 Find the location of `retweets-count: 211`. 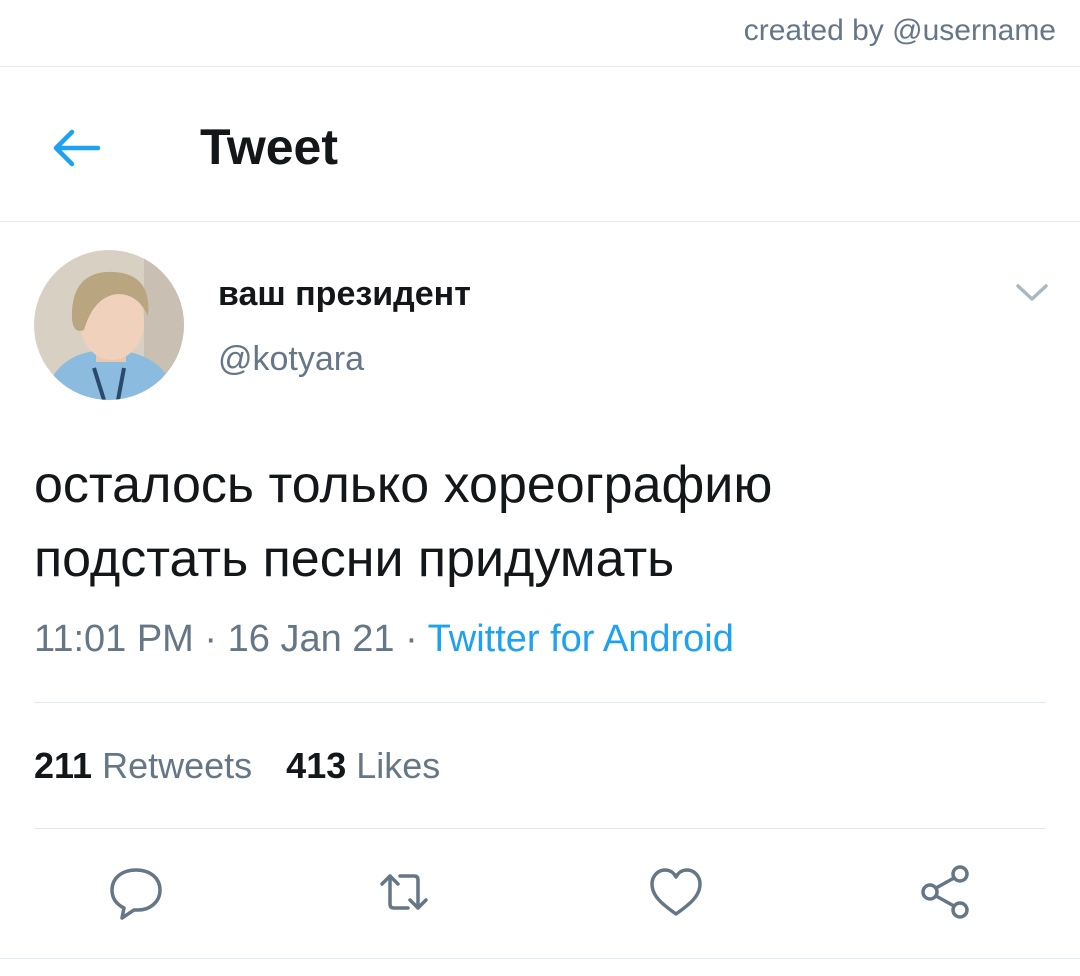

retweets-count: 211 is located at coordinates (63, 765).